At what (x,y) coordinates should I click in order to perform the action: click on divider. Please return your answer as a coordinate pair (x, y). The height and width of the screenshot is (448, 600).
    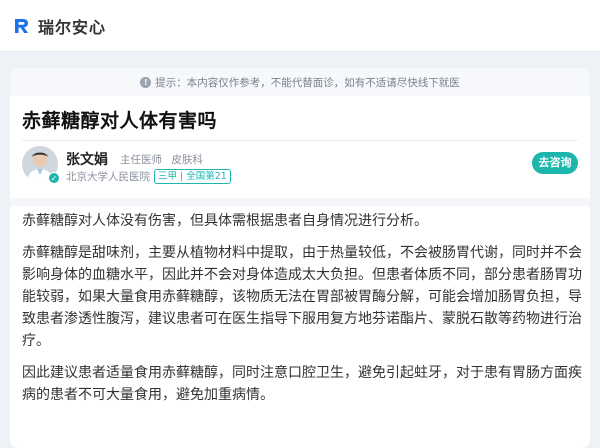
    Looking at the image, I should click on (300, 140).